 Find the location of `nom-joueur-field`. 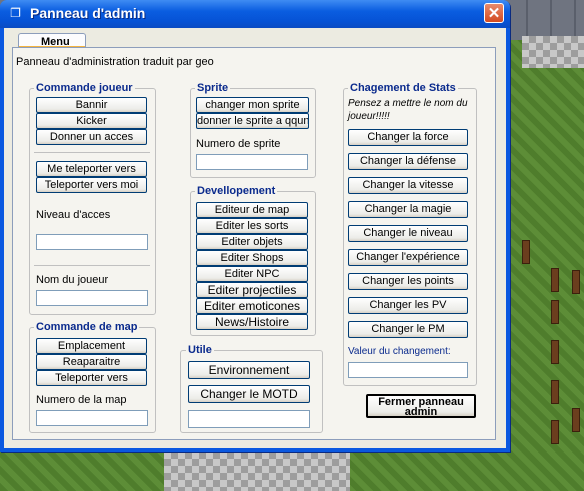

nom-joueur-field is located at coordinates (92, 298).